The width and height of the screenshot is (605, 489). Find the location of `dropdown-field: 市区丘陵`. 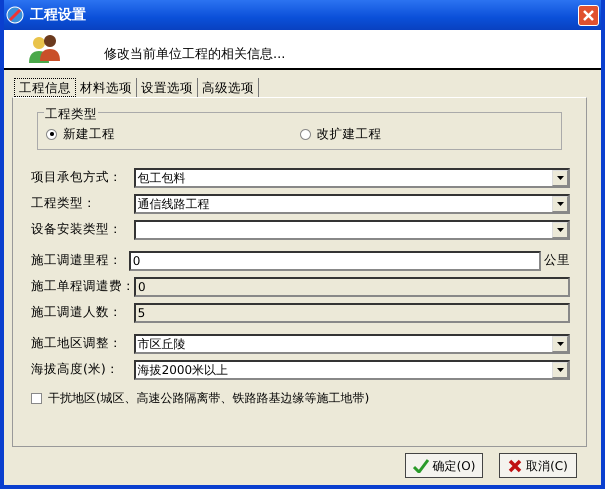

dropdown-field: 市区丘陵 is located at coordinates (352, 344).